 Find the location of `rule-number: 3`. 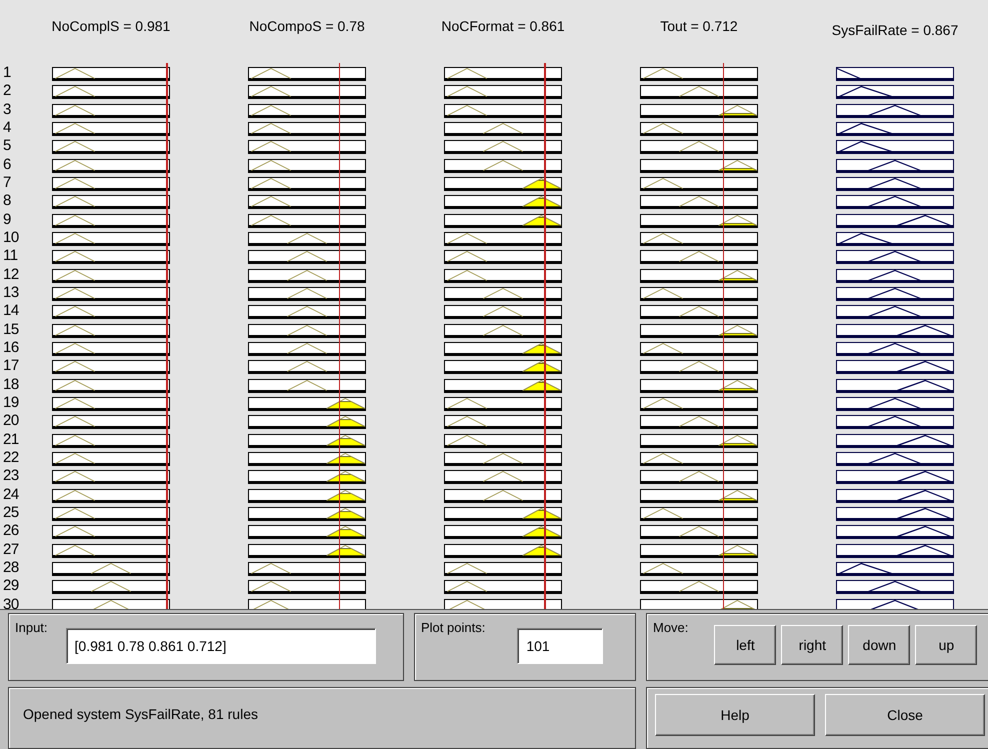

rule-number: 3 is located at coordinates (7, 109).